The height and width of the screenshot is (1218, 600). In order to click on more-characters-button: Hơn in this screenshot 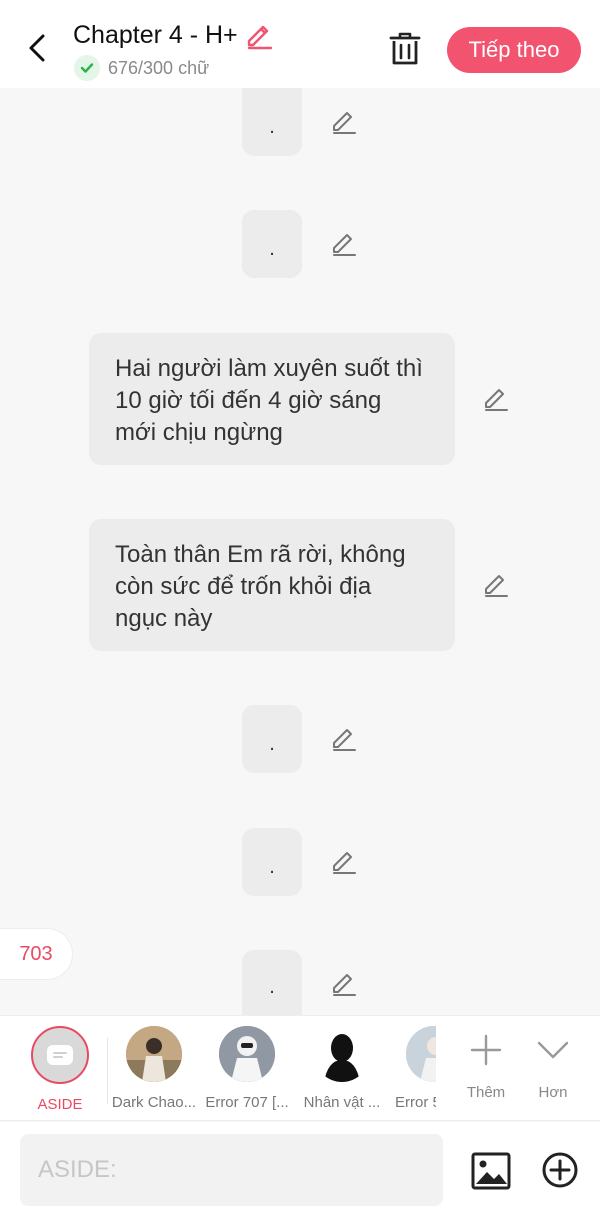, I will do `click(553, 1065)`.